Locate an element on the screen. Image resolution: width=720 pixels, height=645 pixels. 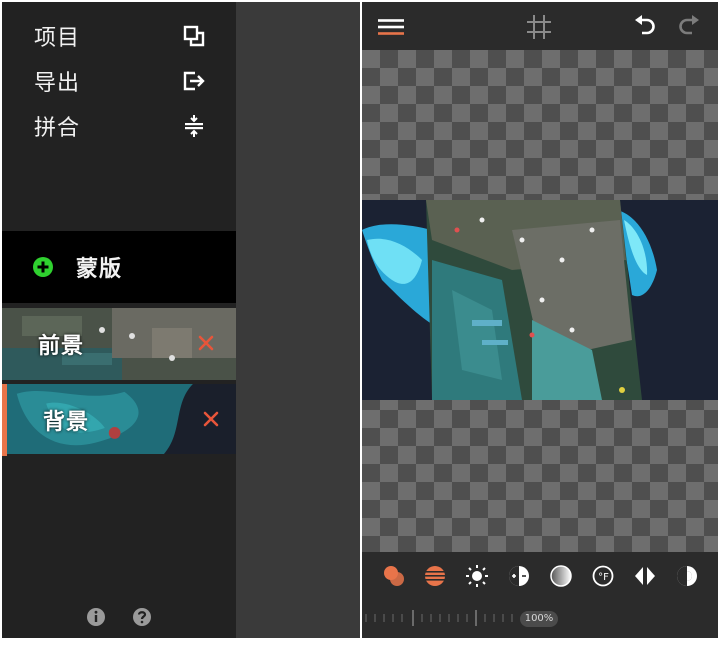
grid-icon is located at coordinates (539, 27).